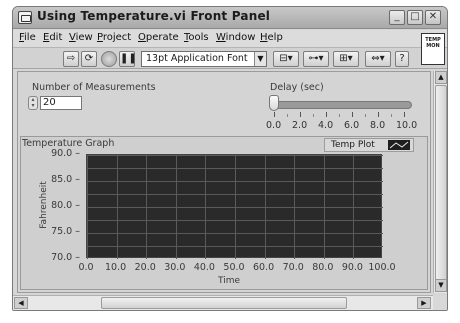 This screenshot has width=460, height=323. I want to click on slider-scale-label: 4.0, so click(326, 125).